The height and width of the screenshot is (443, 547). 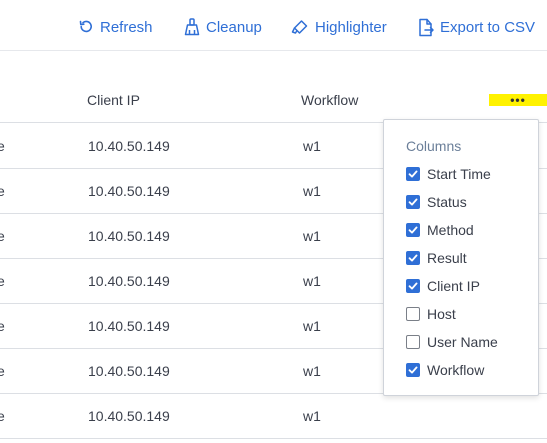 What do you see at coordinates (329, 100) in the screenshot?
I see `column-header-workflow: Workflow` at bounding box center [329, 100].